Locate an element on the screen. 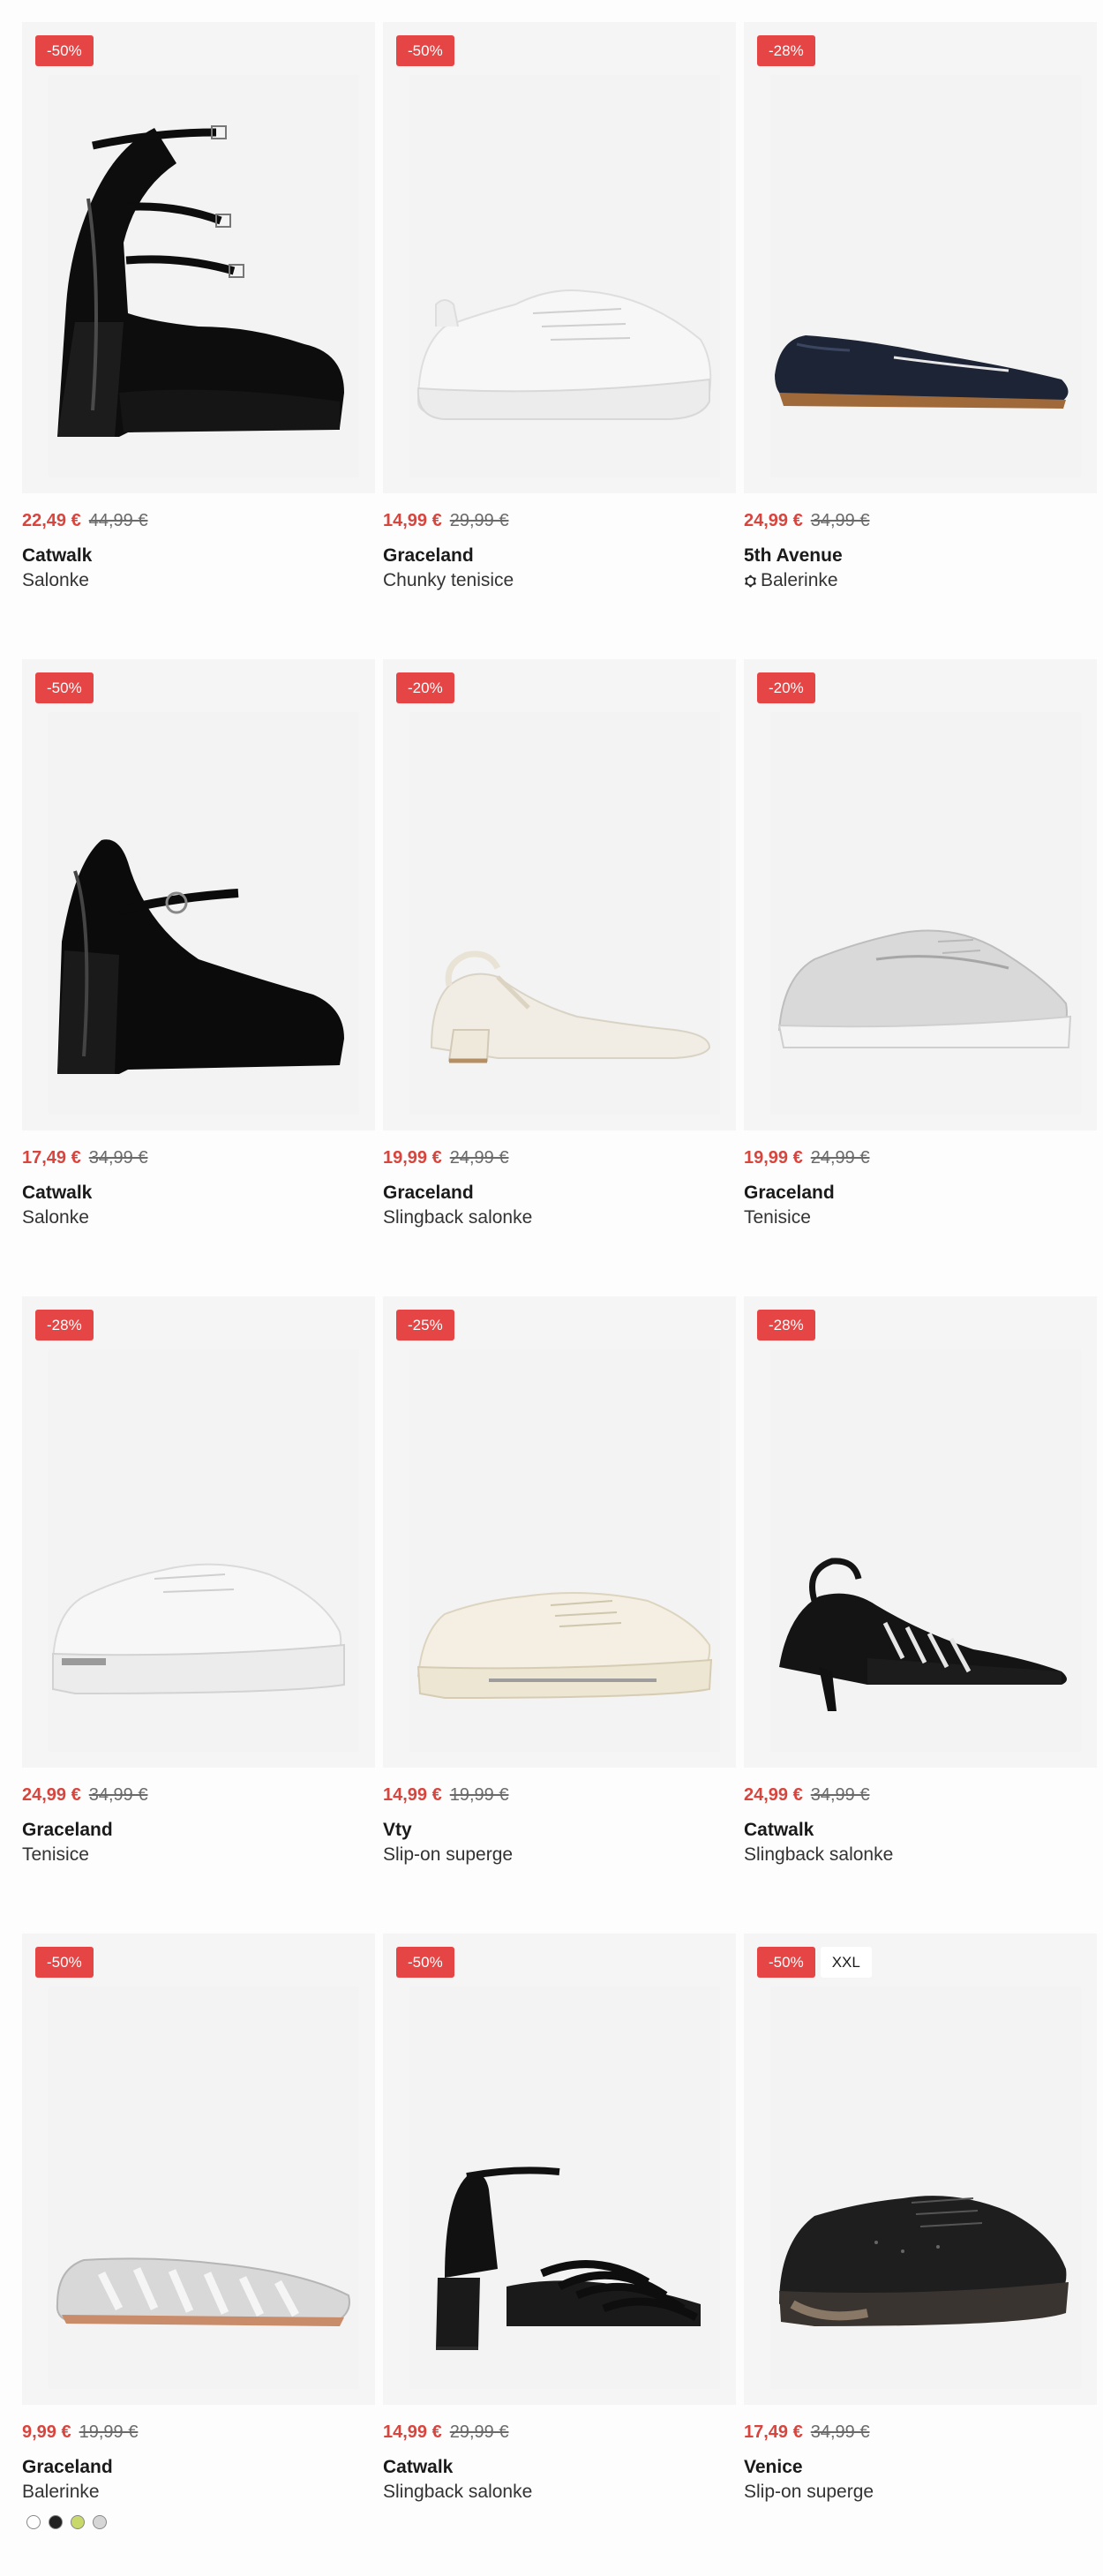 This screenshot has height=2576, width=1103. sneaker-silver-shoe-icon is located at coordinates (924, 988).